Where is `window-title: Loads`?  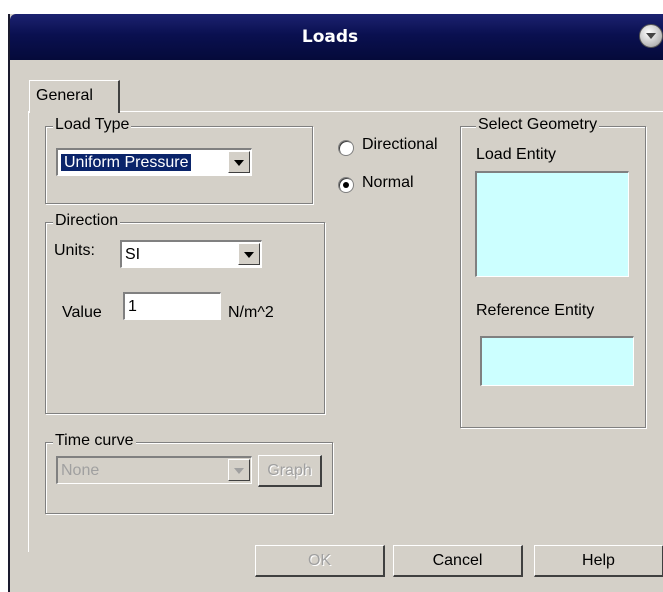 window-title: Loads is located at coordinates (330, 37).